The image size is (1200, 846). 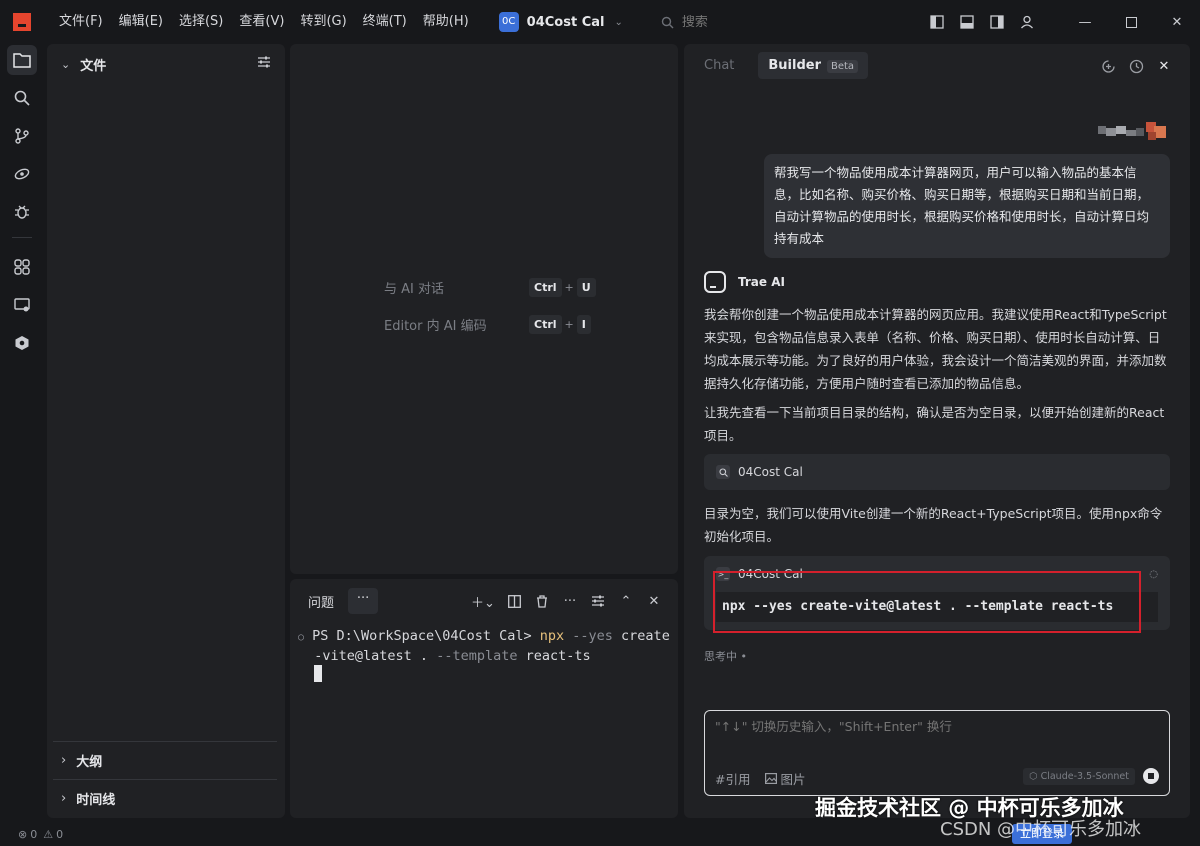 What do you see at coordinates (813, 65) in the screenshot?
I see `tab-builder: Builder Beta` at bounding box center [813, 65].